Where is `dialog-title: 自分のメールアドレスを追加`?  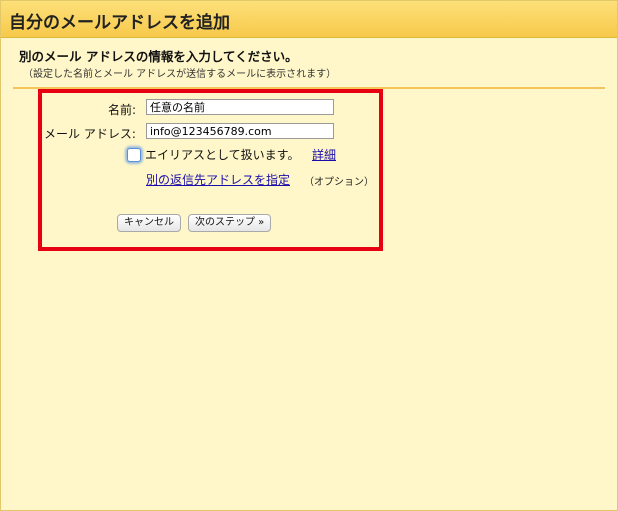
dialog-title: 自分のメールアドレスを追加 is located at coordinates (119, 23).